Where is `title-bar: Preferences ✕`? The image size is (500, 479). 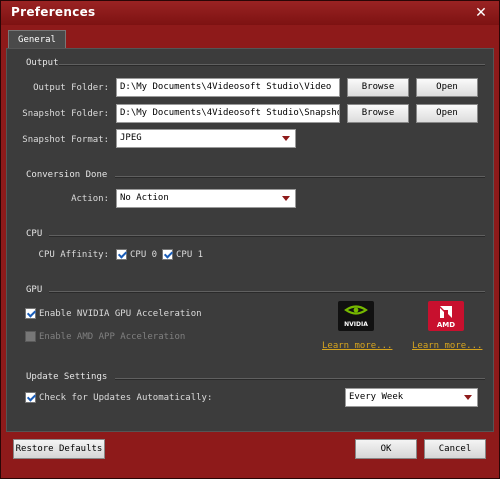 title-bar: Preferences ✕ is located at coordinates (250, 13).